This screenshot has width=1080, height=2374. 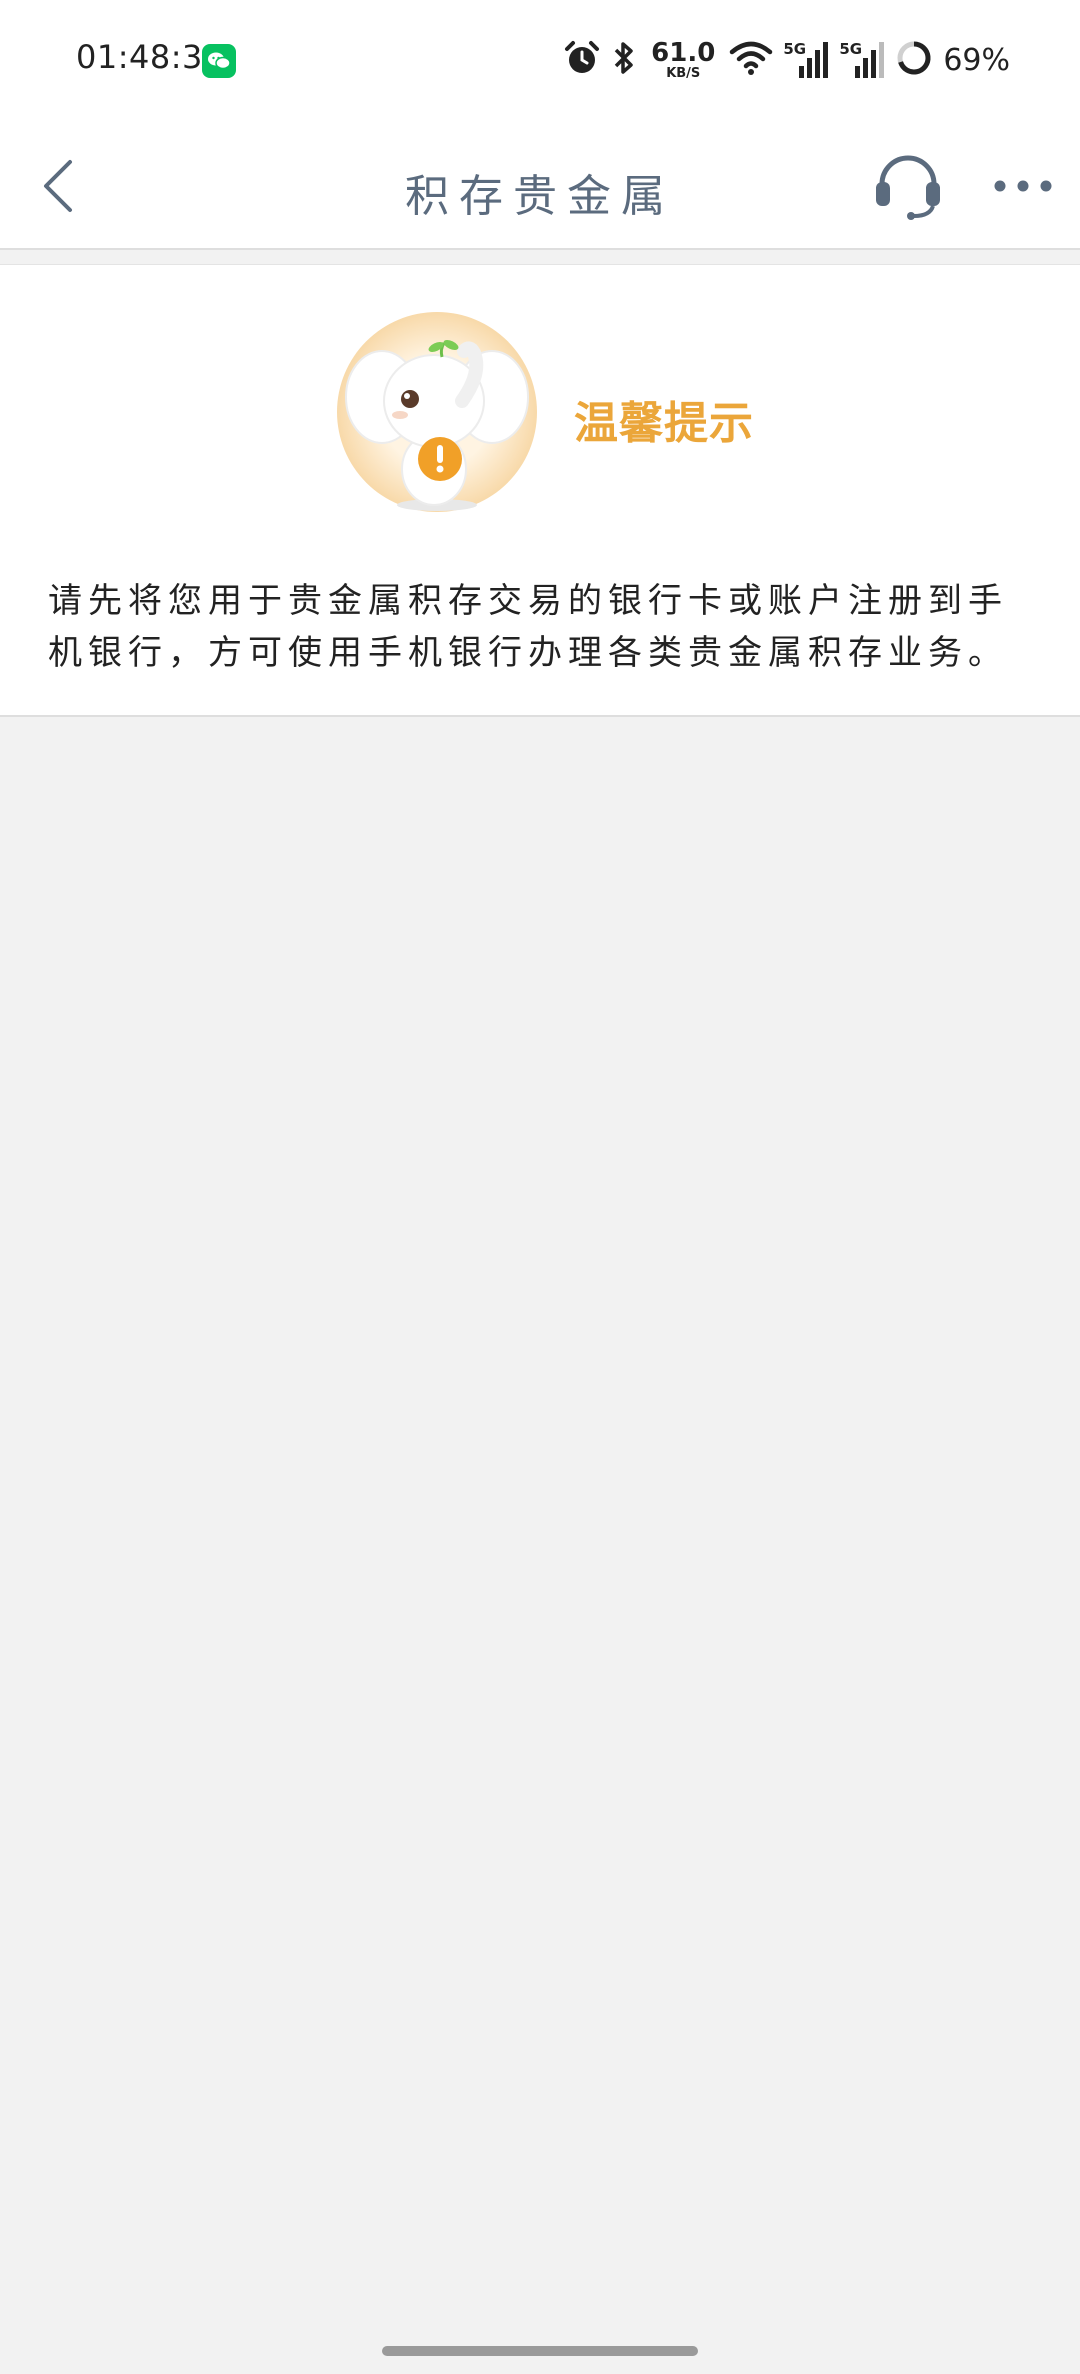 I want to click on elephant-mascot-icon, so click(x=437, y=412).